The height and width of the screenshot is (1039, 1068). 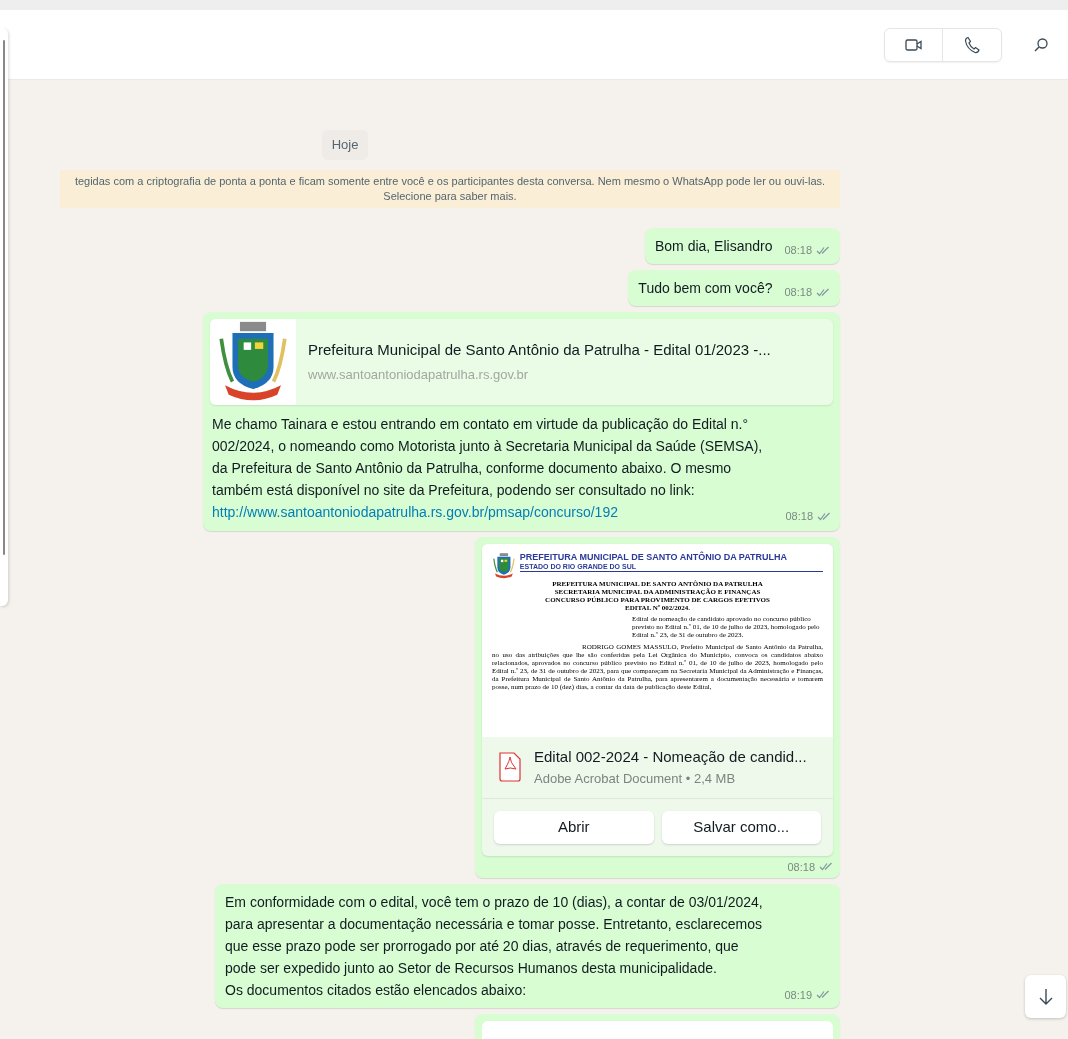 What do you see at coordinates (493, 511) in the screenshot?
I see `message-link: http://www.santoantoniodapatrulha.rs.gov.br/pmsap/concurso/192` at bounding box center [493, 511].